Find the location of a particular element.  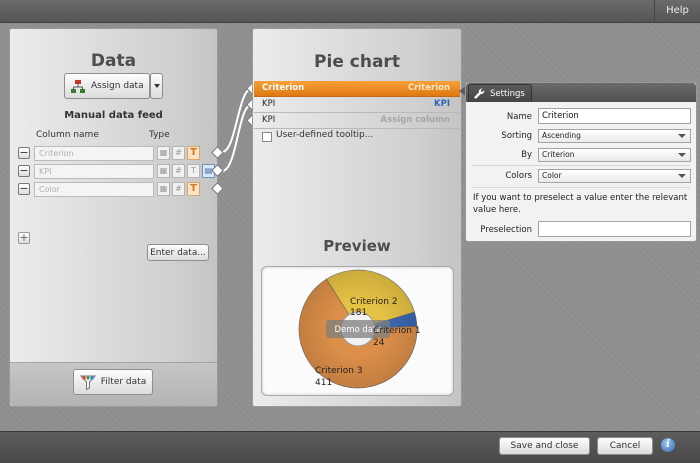

assign-data-button: Assign data is located at coordinates (107, 86).